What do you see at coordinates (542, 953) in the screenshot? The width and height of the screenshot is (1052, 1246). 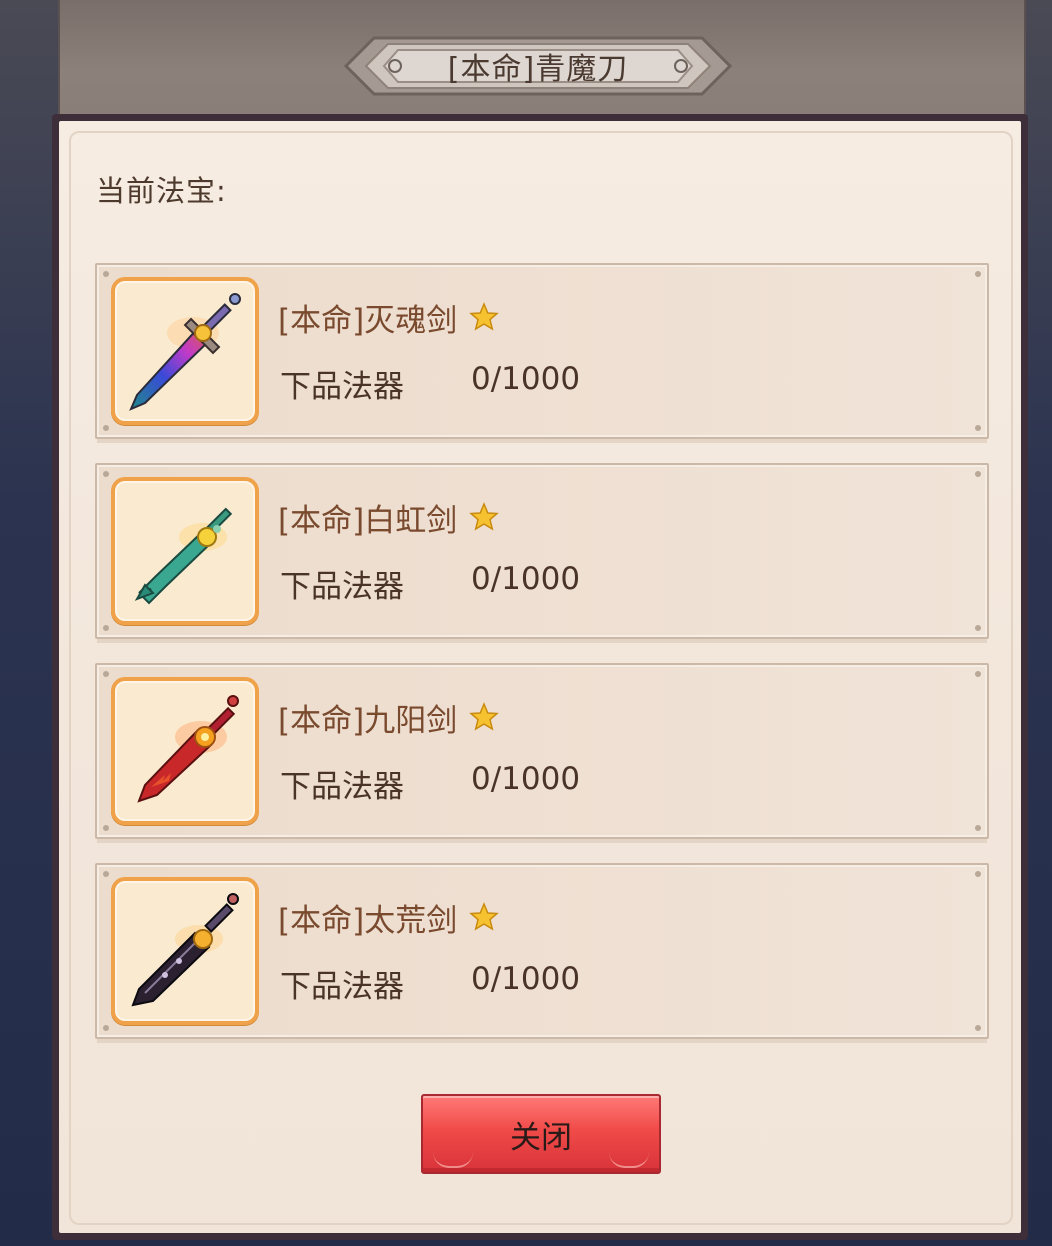 I see `item-card: [本命]太荒剑 下品法器 0/1000` at bounding box center [542, 953].